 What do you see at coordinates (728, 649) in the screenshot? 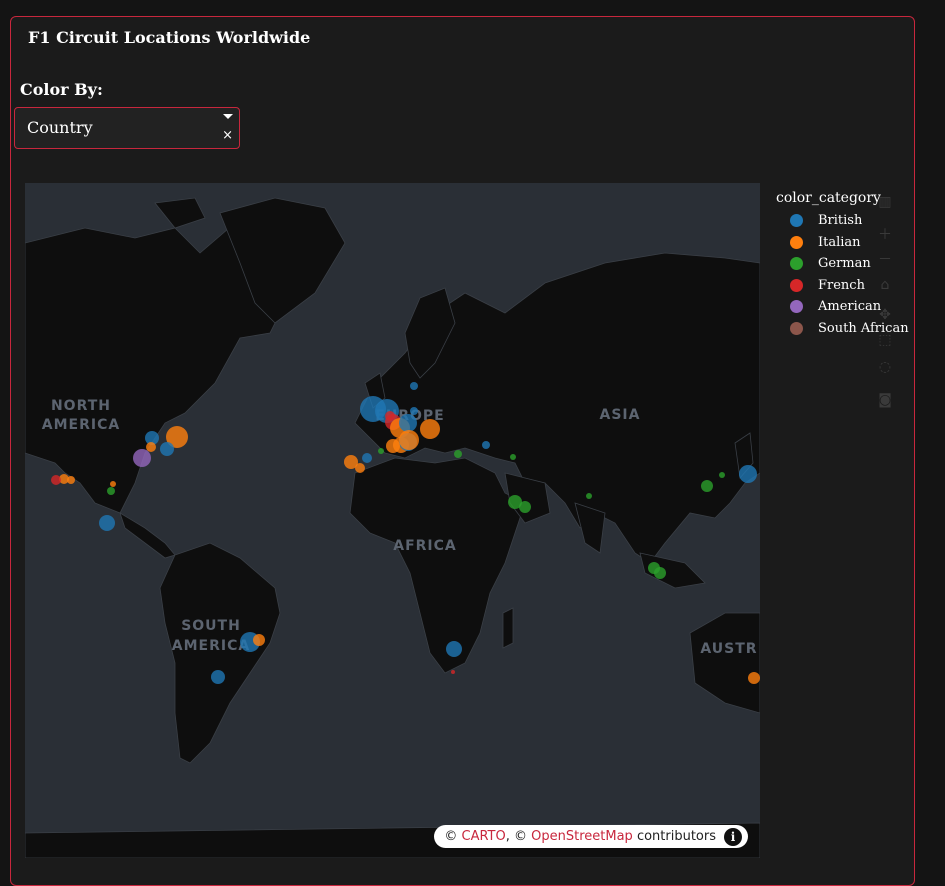
I see `continent-label-australia: AUSTR` at bounding box center [728, 649].